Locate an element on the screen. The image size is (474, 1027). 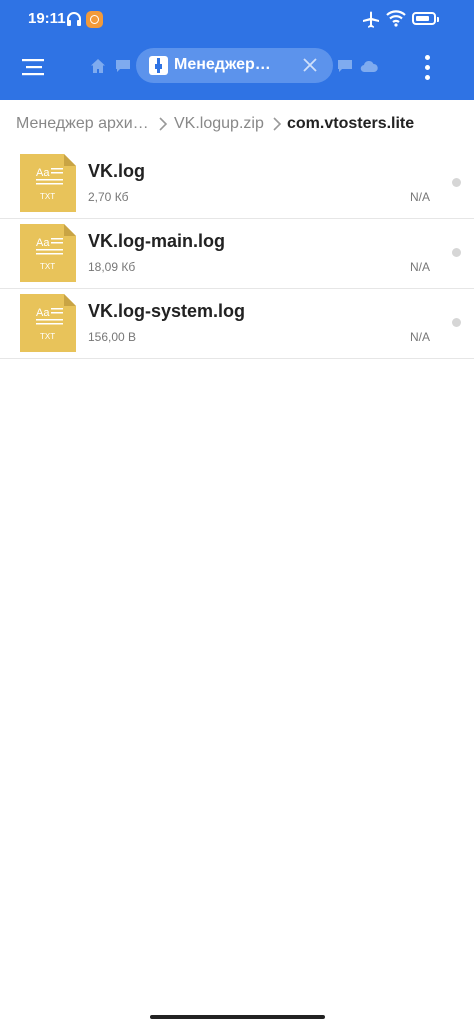
cloud-icon is located at coordinates (369, 66).